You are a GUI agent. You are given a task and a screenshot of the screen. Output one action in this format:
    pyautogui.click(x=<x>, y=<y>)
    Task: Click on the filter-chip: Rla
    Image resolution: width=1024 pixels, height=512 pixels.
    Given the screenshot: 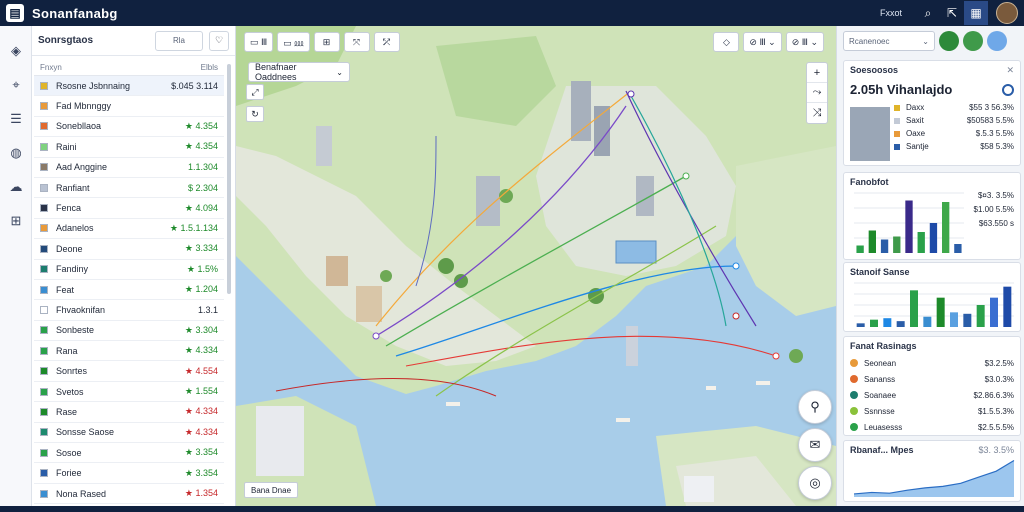 What is the action you would take?
    pyautogui.click(x=179, y=40)
    